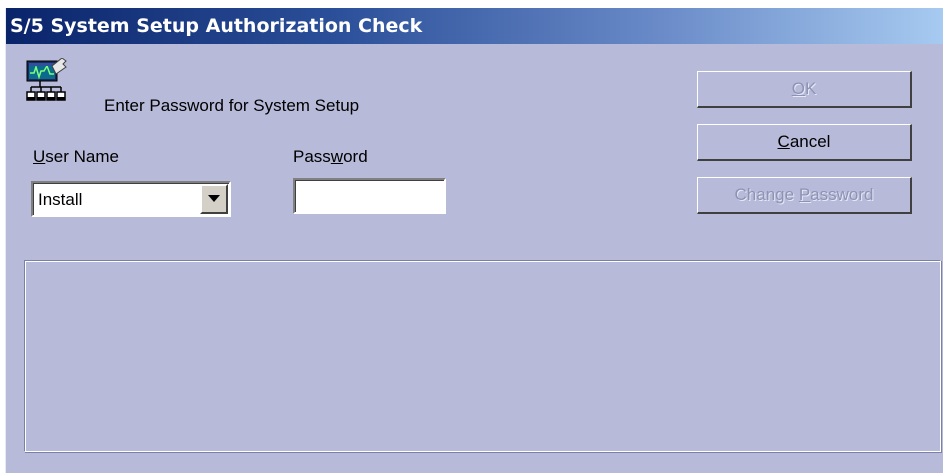 This screenshot has width=943, height=473. What do you see at coordinates (766, 194) in the screenshot?
I see `change-password-label-before: Change` at bounding box center [766, 194].